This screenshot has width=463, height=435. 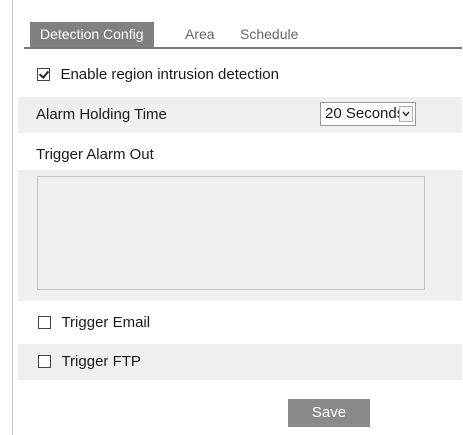 What do you see at coordinates (101, 361) in the screenshot?
I see `trigger-ftp-label: Trigger FTP` at bounding box center [101, 361].